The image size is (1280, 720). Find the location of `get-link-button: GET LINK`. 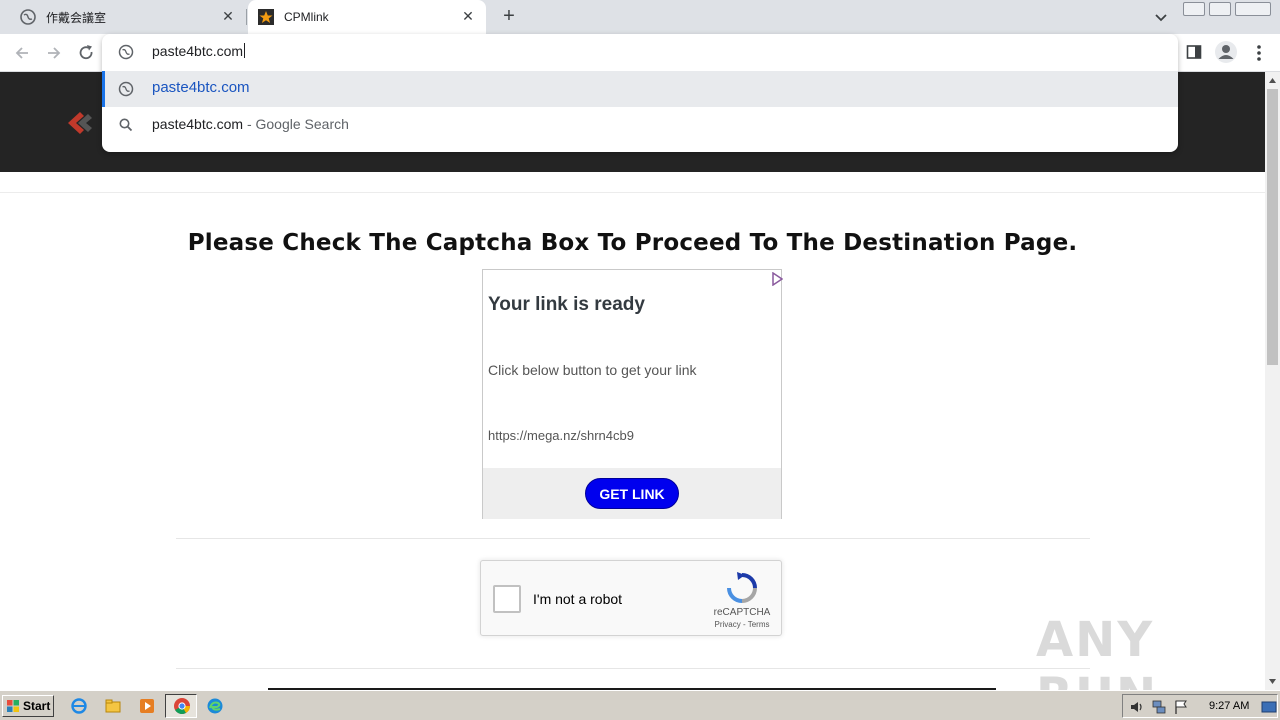

get-link-button: GET LINK is located at coordinates (632, 493).